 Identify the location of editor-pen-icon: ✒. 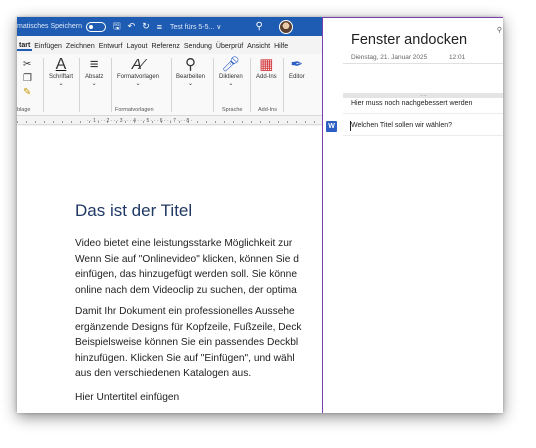
(297, 64).